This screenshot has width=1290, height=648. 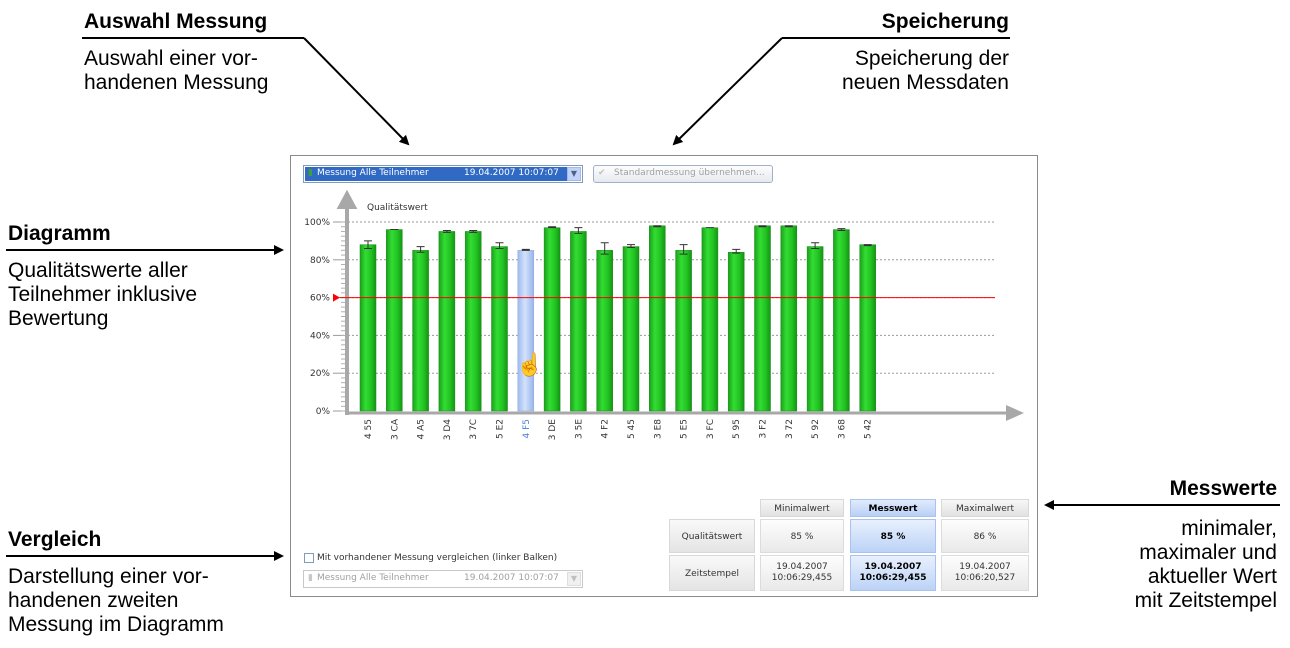 I want to click on arrow-auswahl, so click(x=356, y=91).